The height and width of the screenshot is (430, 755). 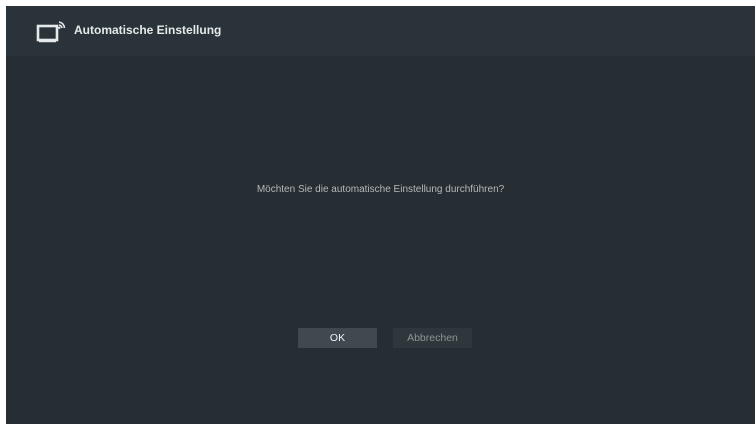 What do you see at coordinates (432, 338) in the screenshot?
I see `cancel-button: Abbrechen` at bounding box center [432, 338].